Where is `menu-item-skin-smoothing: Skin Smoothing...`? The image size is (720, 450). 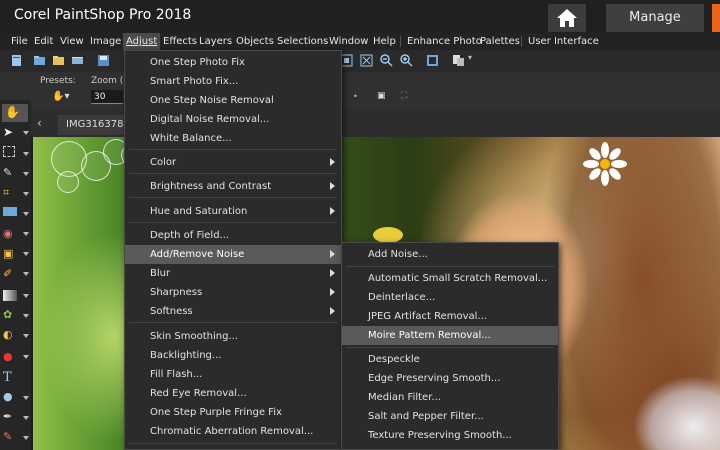 menu-item-skin-smoothing: Skin Smoothing... is located at coordinates (233, 336).